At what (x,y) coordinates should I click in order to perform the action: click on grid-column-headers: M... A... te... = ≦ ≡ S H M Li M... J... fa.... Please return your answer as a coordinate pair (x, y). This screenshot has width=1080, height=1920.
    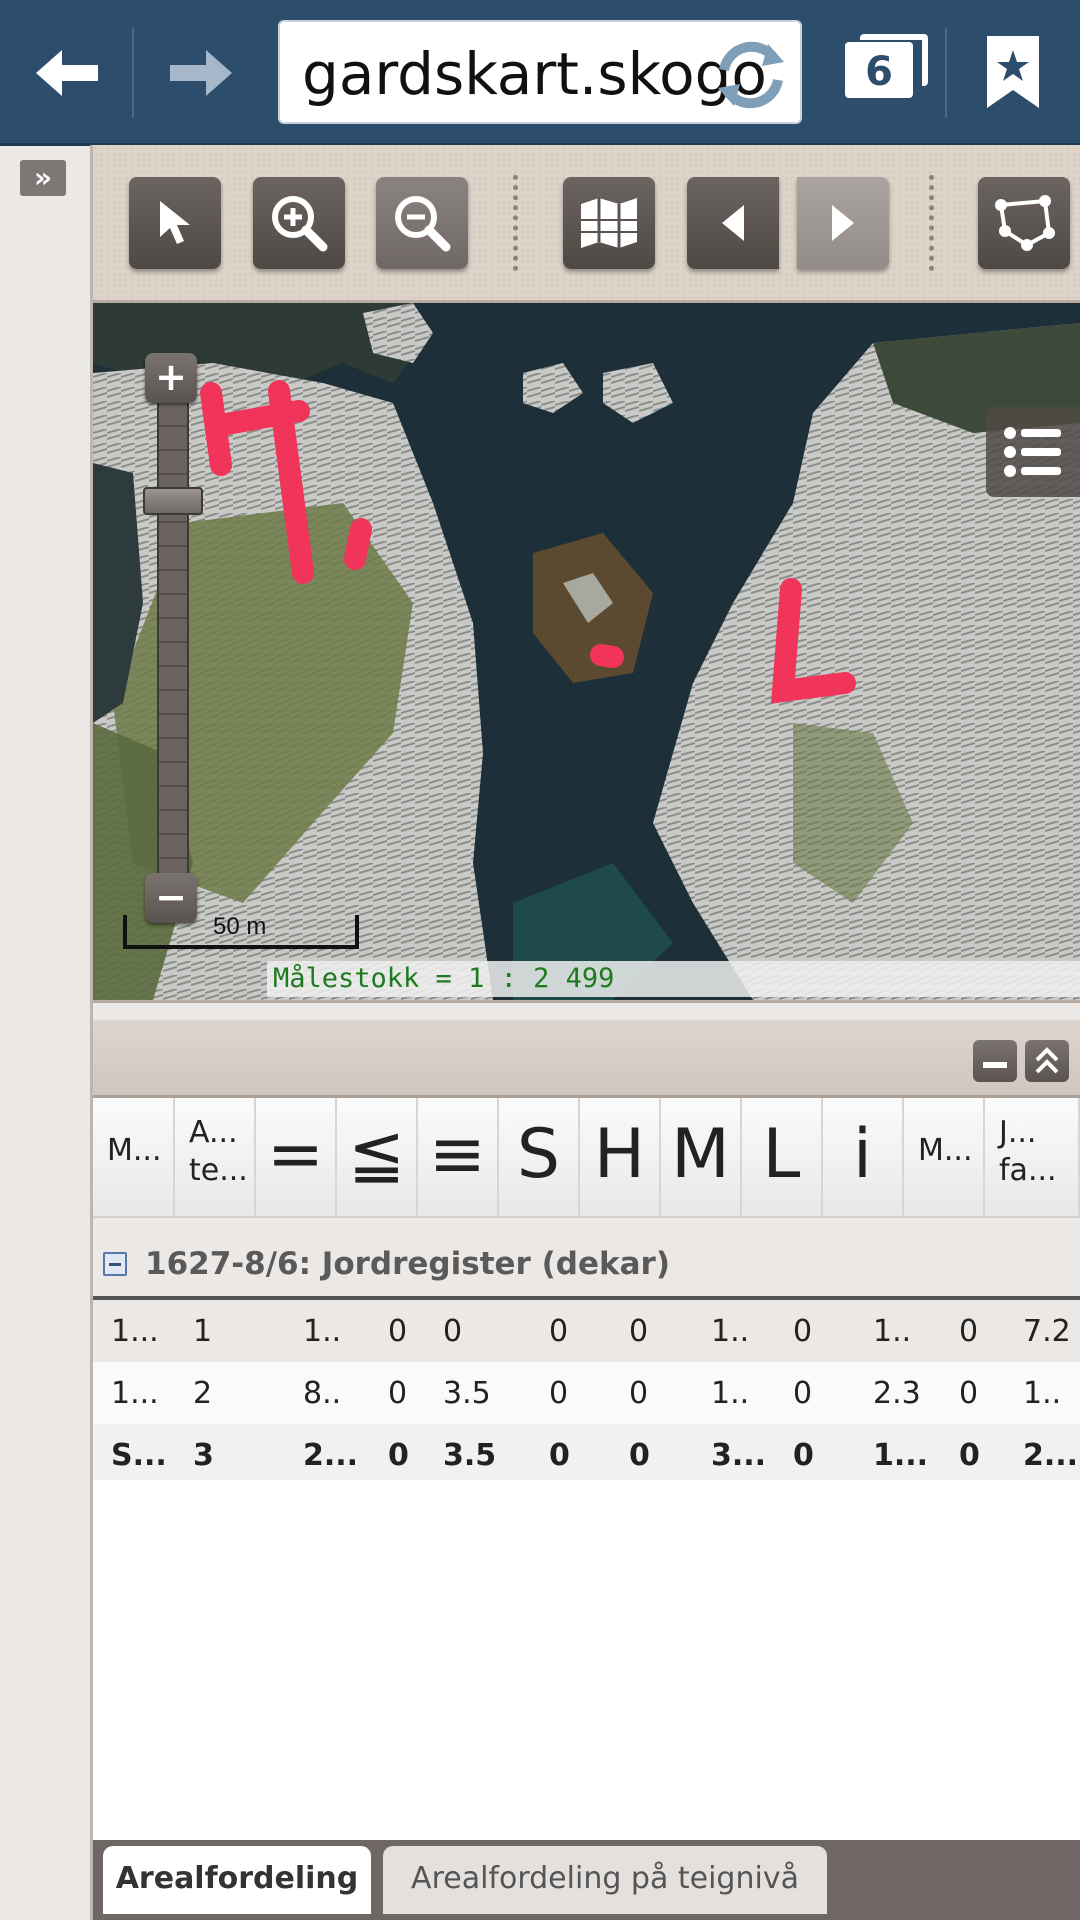
    Looking at the image, I should click on (586, 1158).